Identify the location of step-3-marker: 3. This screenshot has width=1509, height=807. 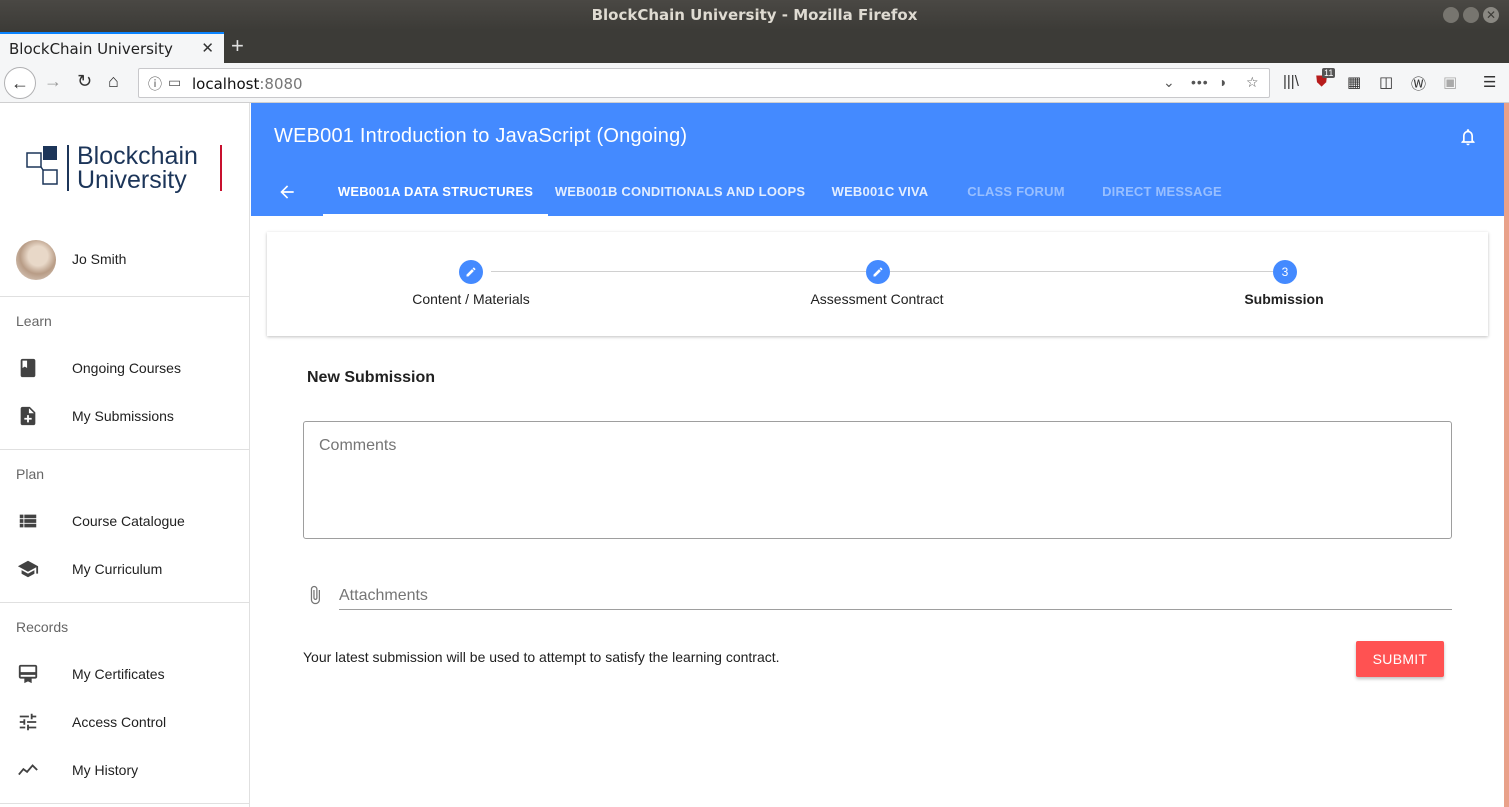
(1285, 272).